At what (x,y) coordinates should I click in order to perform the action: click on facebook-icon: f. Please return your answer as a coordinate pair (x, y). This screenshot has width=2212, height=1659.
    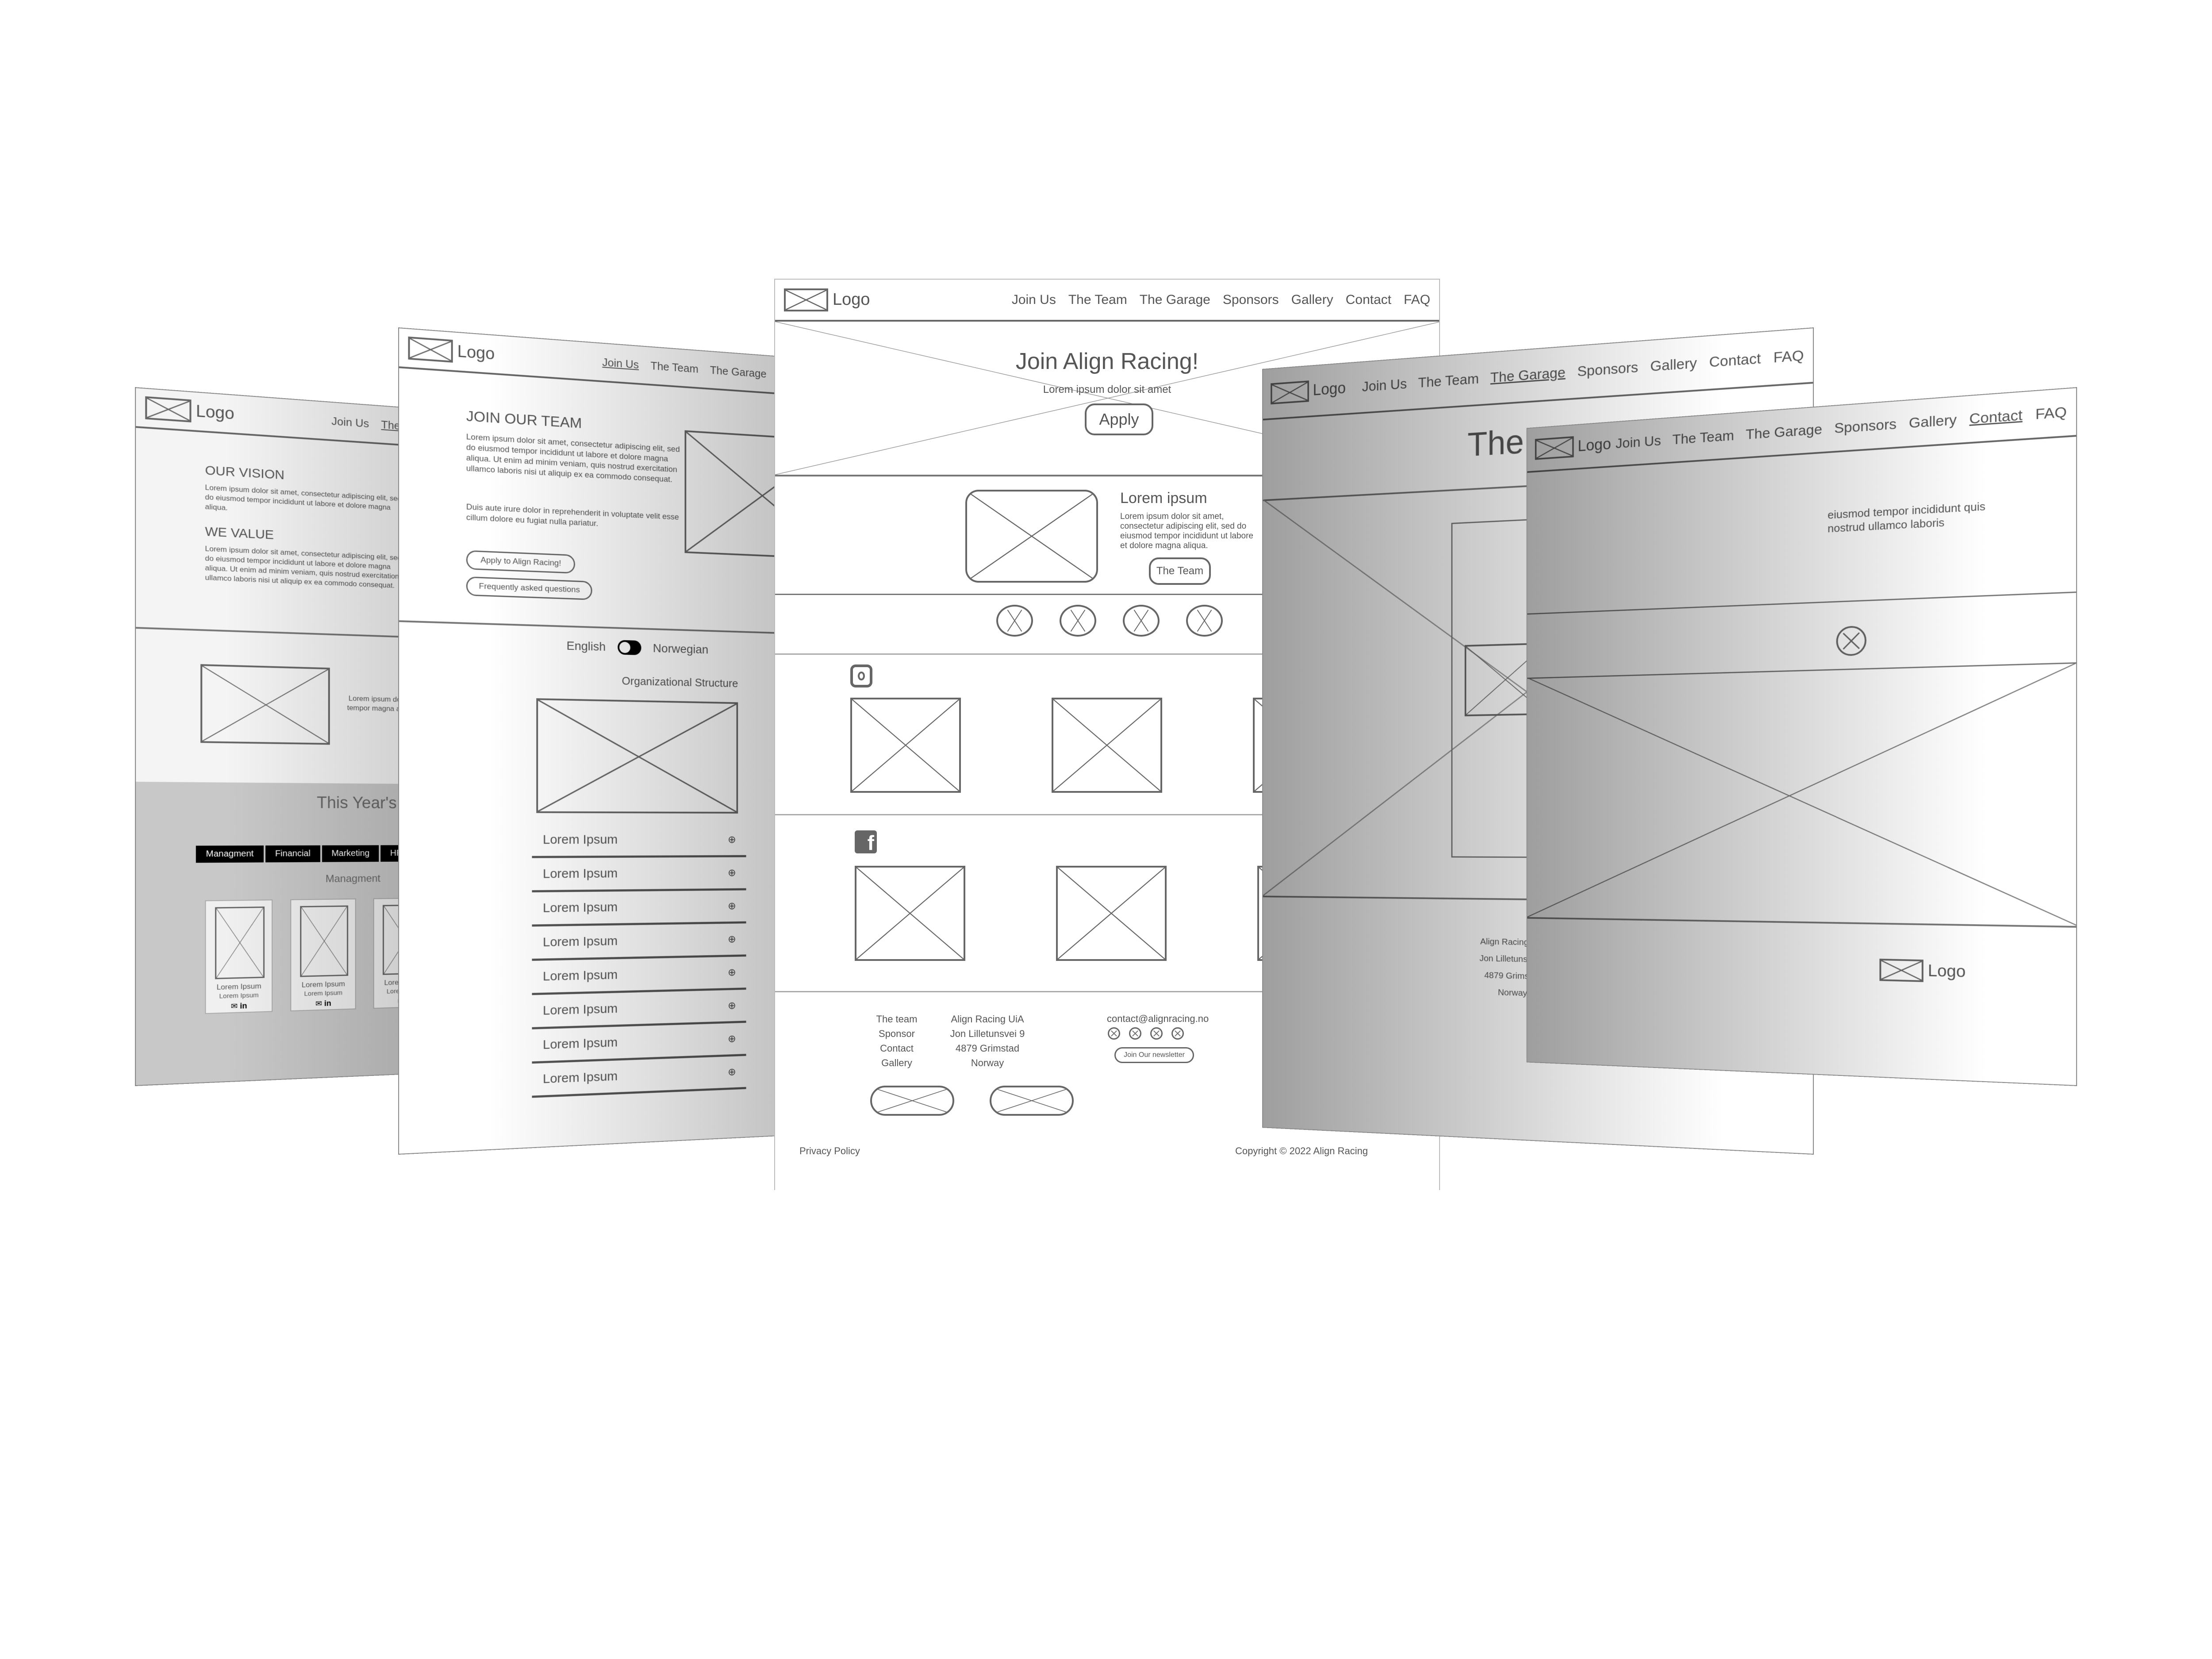
    Looking at the image, I should click on (866, 842).